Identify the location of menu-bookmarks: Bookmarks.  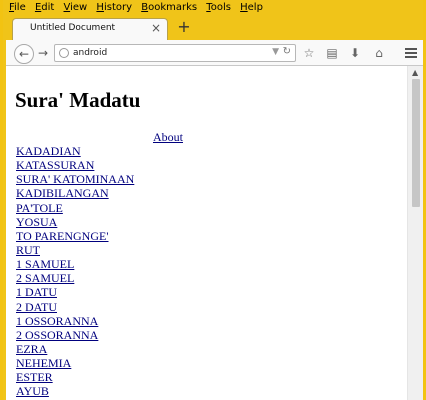
(169, 7).